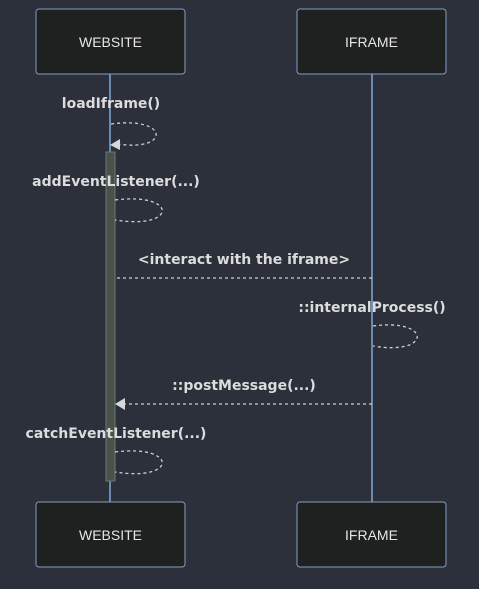 Image resolution: width=479 pixels, height=589 pixels. I want to click on actor-iframe-bottom: IFRAME, so click(371, 534).